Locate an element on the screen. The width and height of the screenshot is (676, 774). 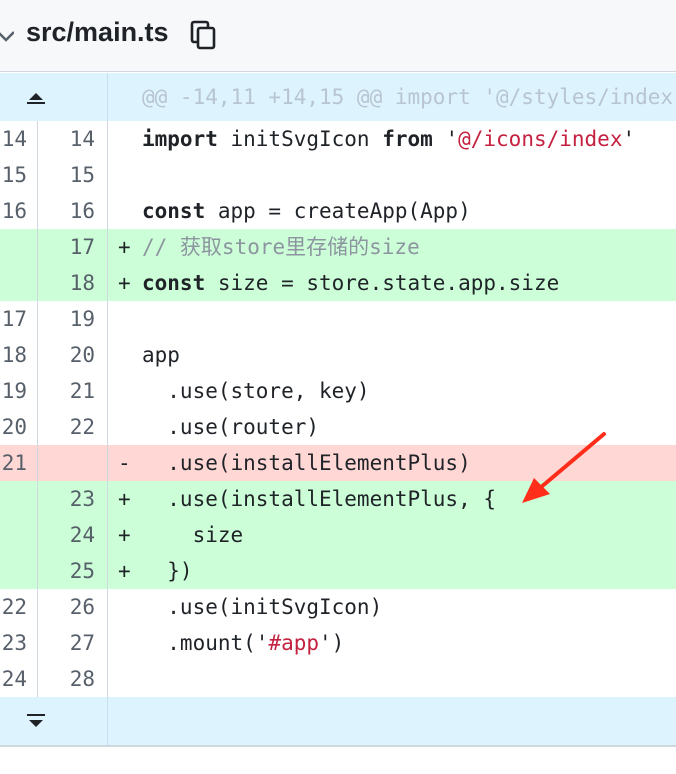
new-line-number: 16 is located at coordinates (73, 211).